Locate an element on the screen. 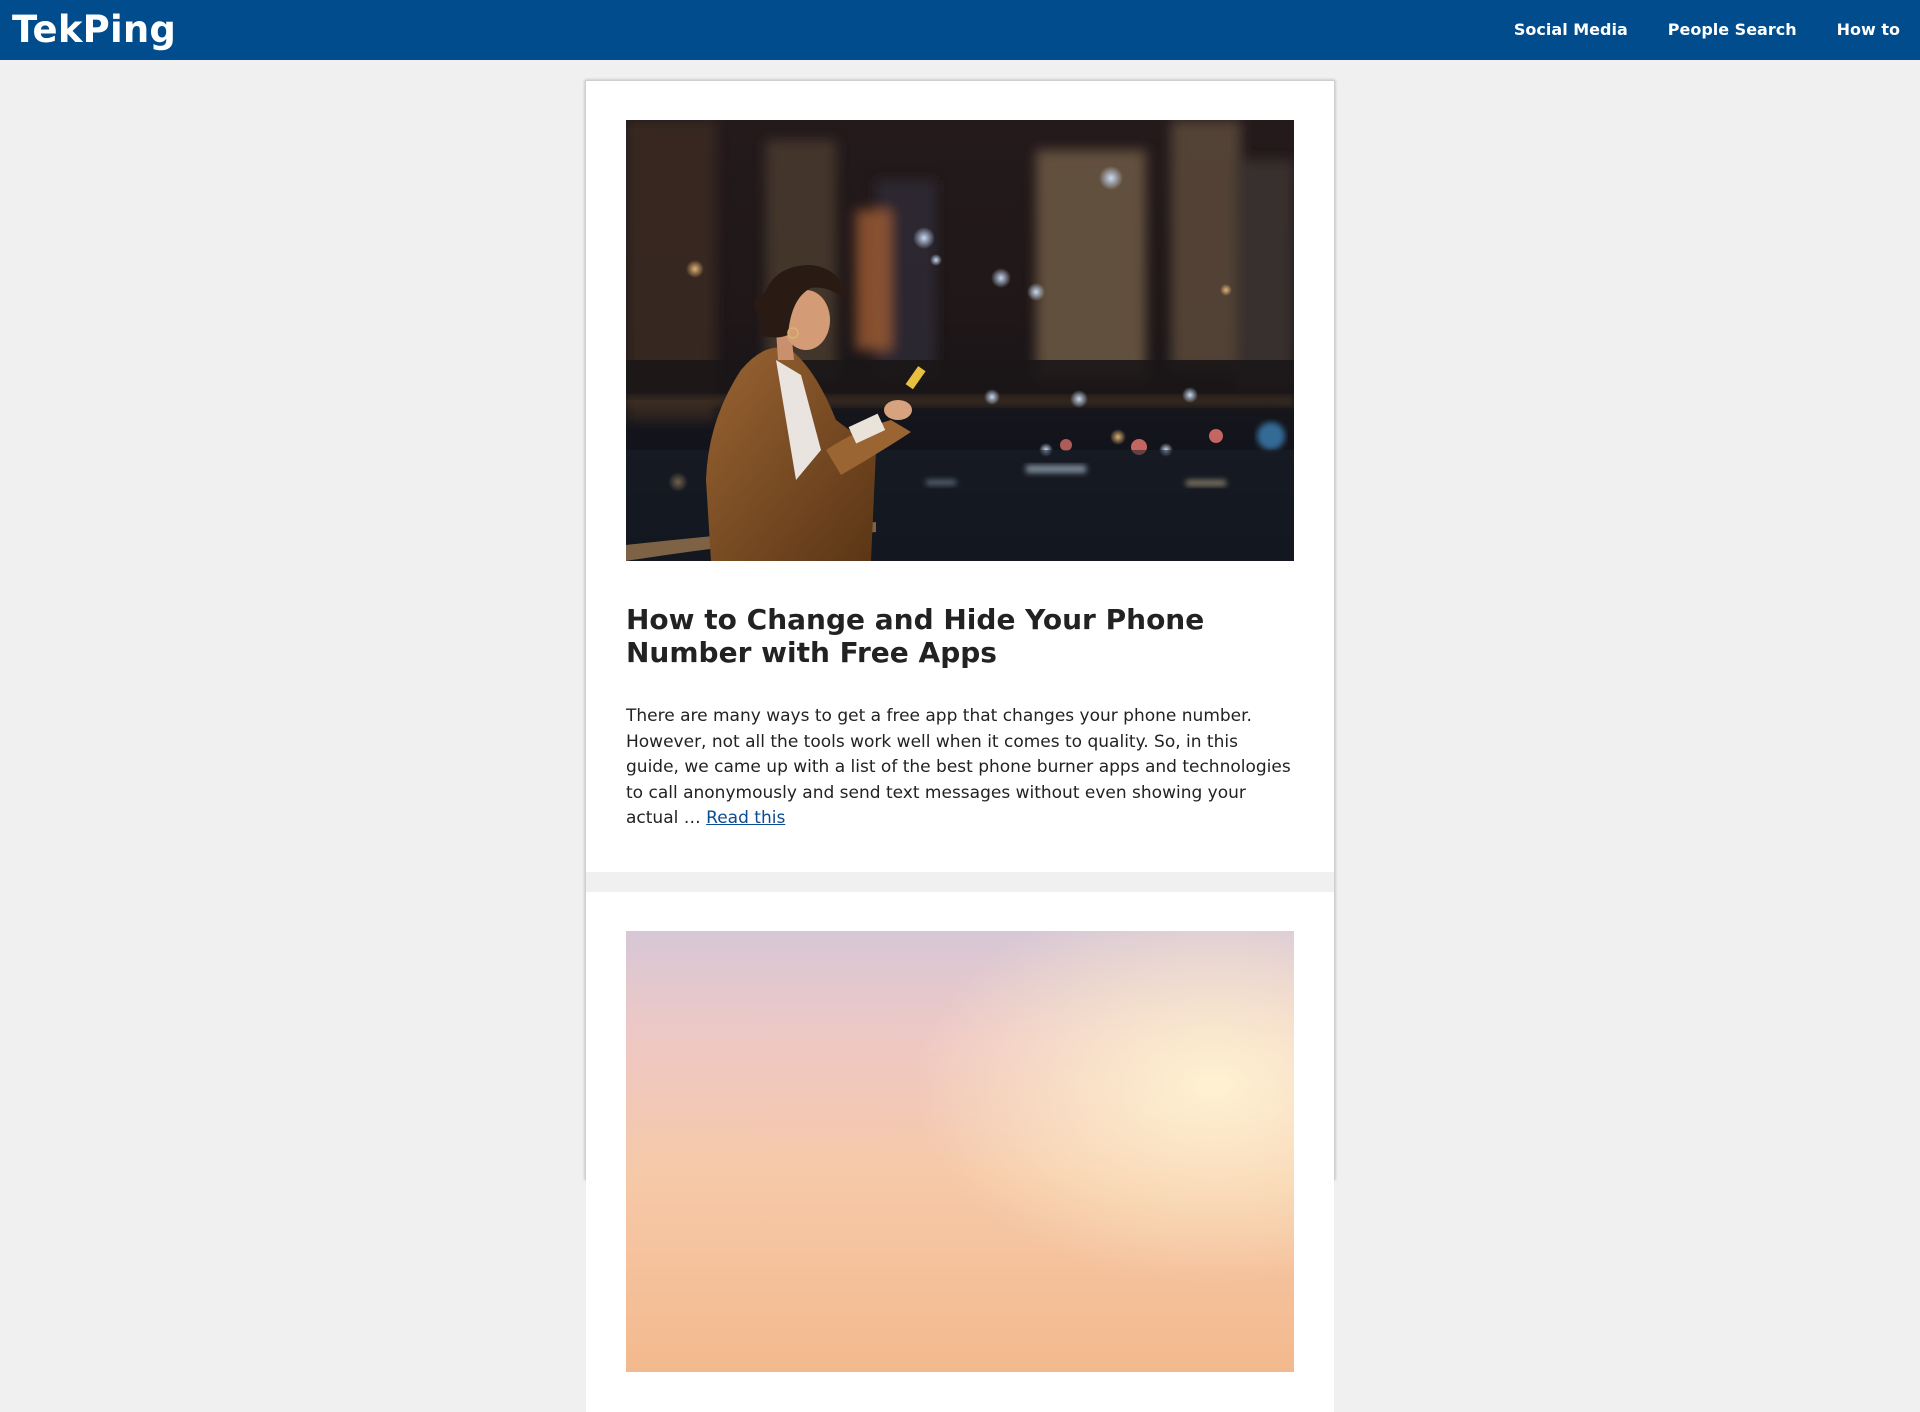 This screenshot has width=1920, height=1412. nav-link-people-search: People Search is located at coordinates (1732, 30).